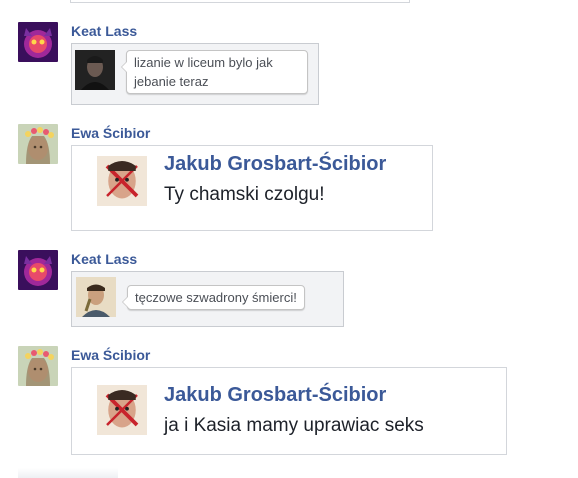 The width and height of the screenshot is (578, 478). What do you see at coordinates (294, 425) in the screenshot?
I see `shared-message-text: ja i Kasia mamy uprawiac seks` at bounding box center [294, 425].